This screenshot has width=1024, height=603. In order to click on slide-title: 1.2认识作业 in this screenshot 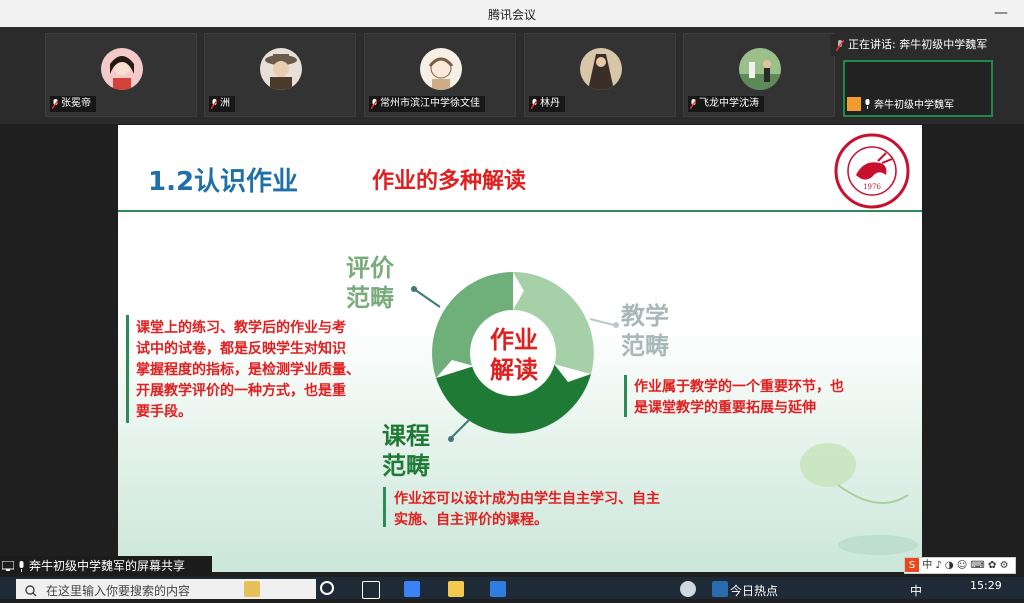, I will do `click(223, 182)`.